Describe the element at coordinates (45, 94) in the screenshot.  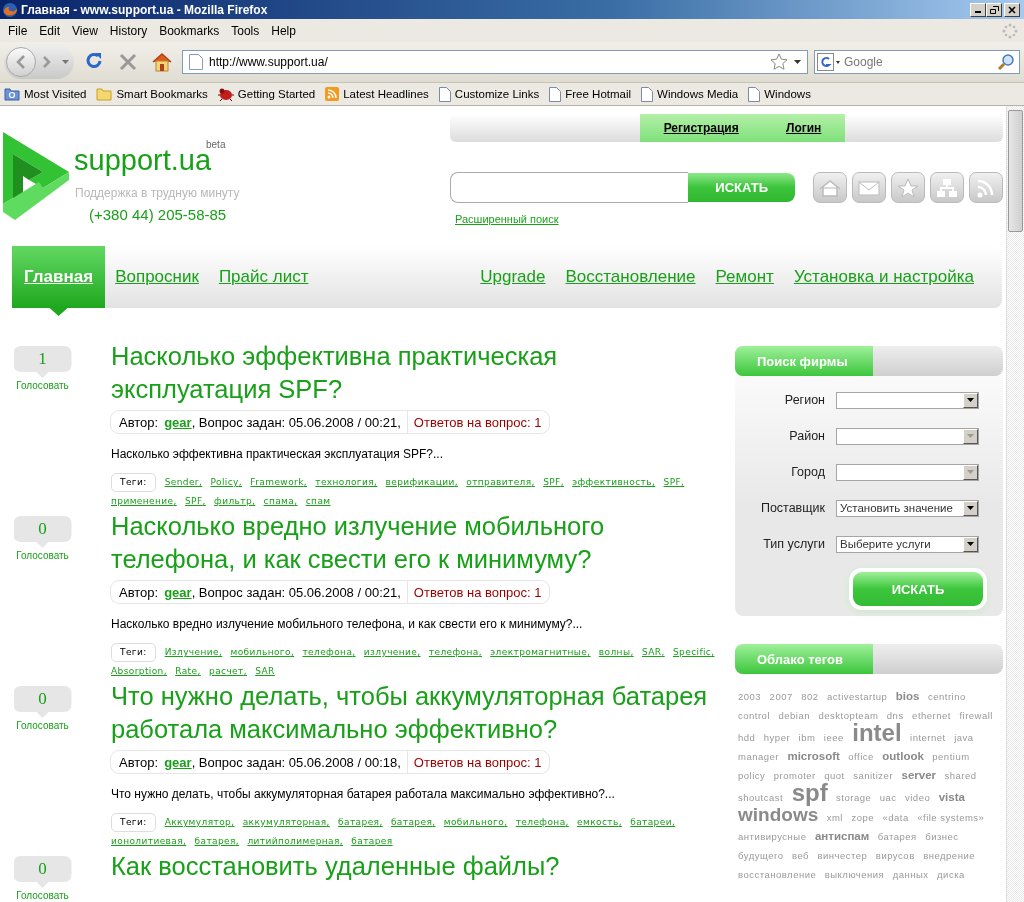
I see `bookmark-item: Most Visited` at that location.